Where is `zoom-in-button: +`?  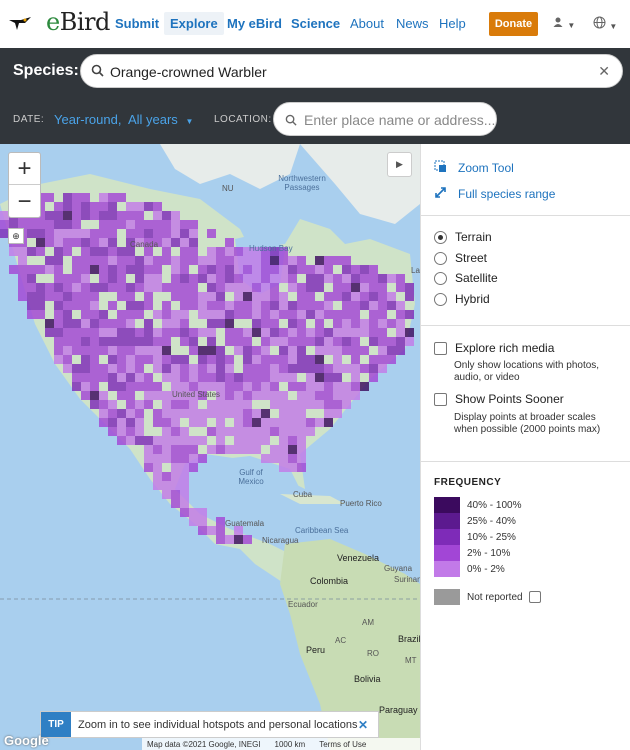 zoom-in-button: + is located at coordinates (24, 169).